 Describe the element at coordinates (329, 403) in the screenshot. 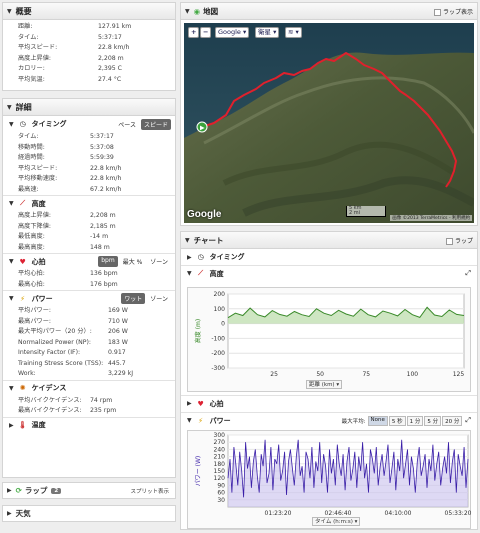

I see `hr-chart-header: ▶ ♥ 心拍` at that location.